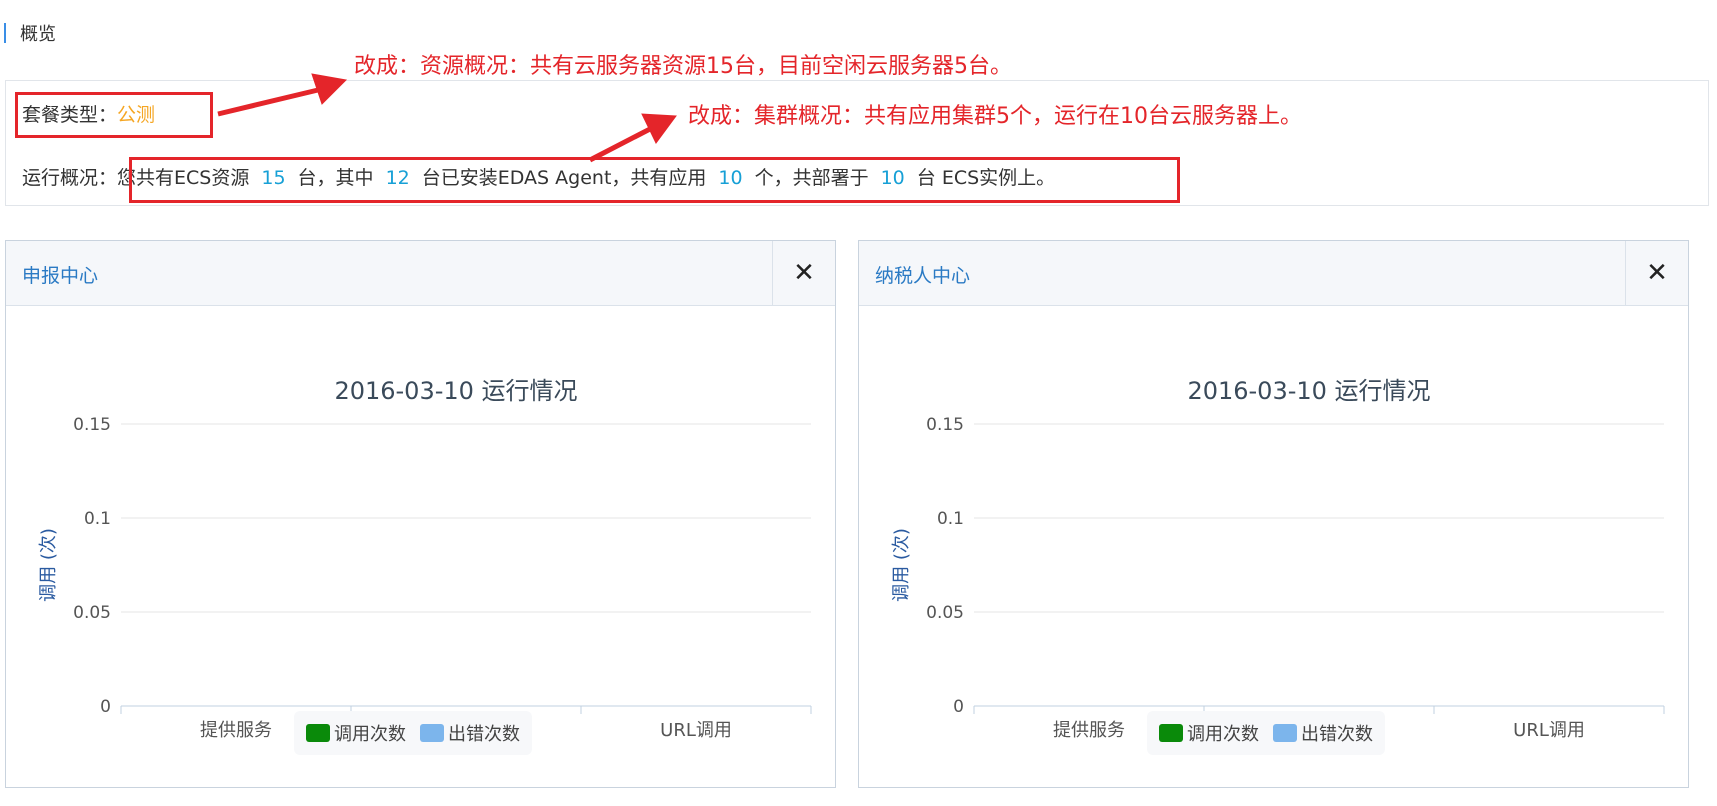 This screenshot has width=1717, height=806. Describe the element at coordinates (420, 273) in the screenshot. I see `panel-header: 申报中心 ✕` at that location.